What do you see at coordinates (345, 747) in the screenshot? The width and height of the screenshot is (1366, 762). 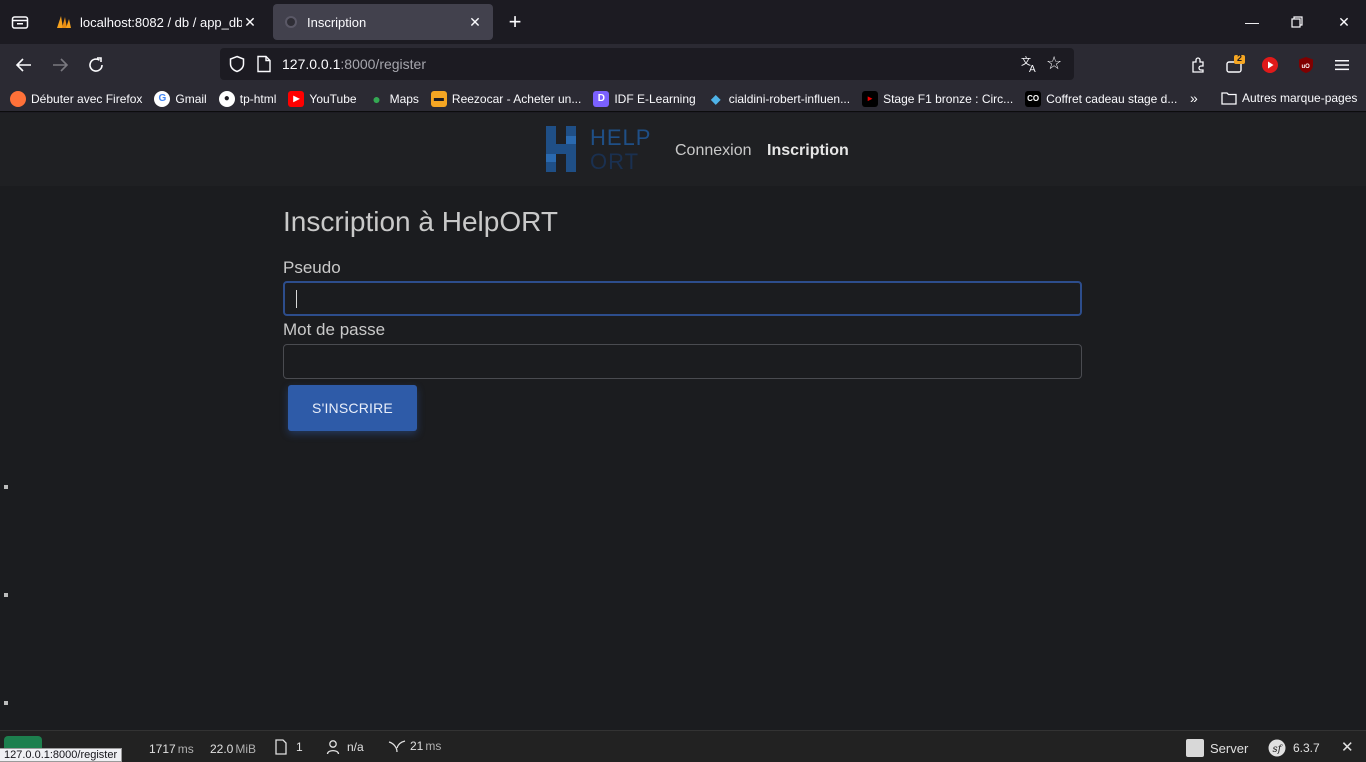 I see `debug-user: n/a` at bounding box center [345, 747].